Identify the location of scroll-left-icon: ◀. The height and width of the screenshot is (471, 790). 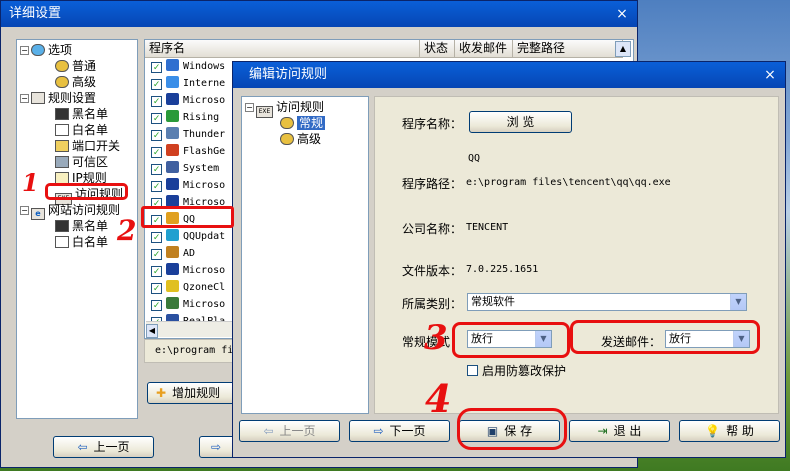
(152, 331).